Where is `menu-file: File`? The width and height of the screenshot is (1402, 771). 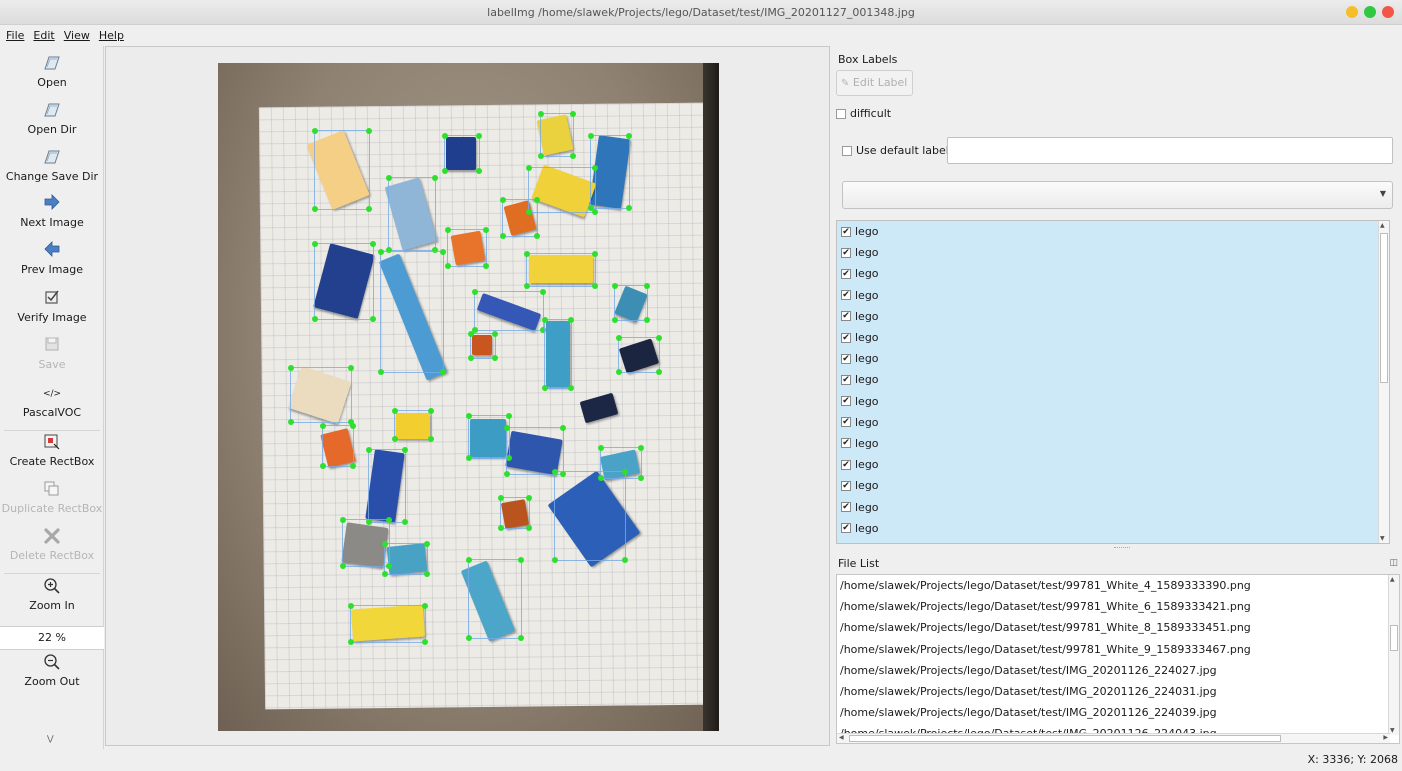
menu-file: File is located at coordinates (15, 35).